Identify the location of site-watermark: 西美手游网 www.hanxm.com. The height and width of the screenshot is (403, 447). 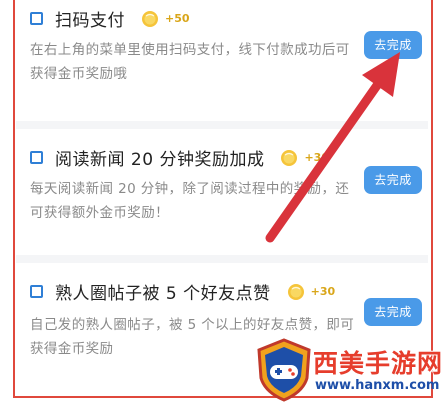
(350, 370).